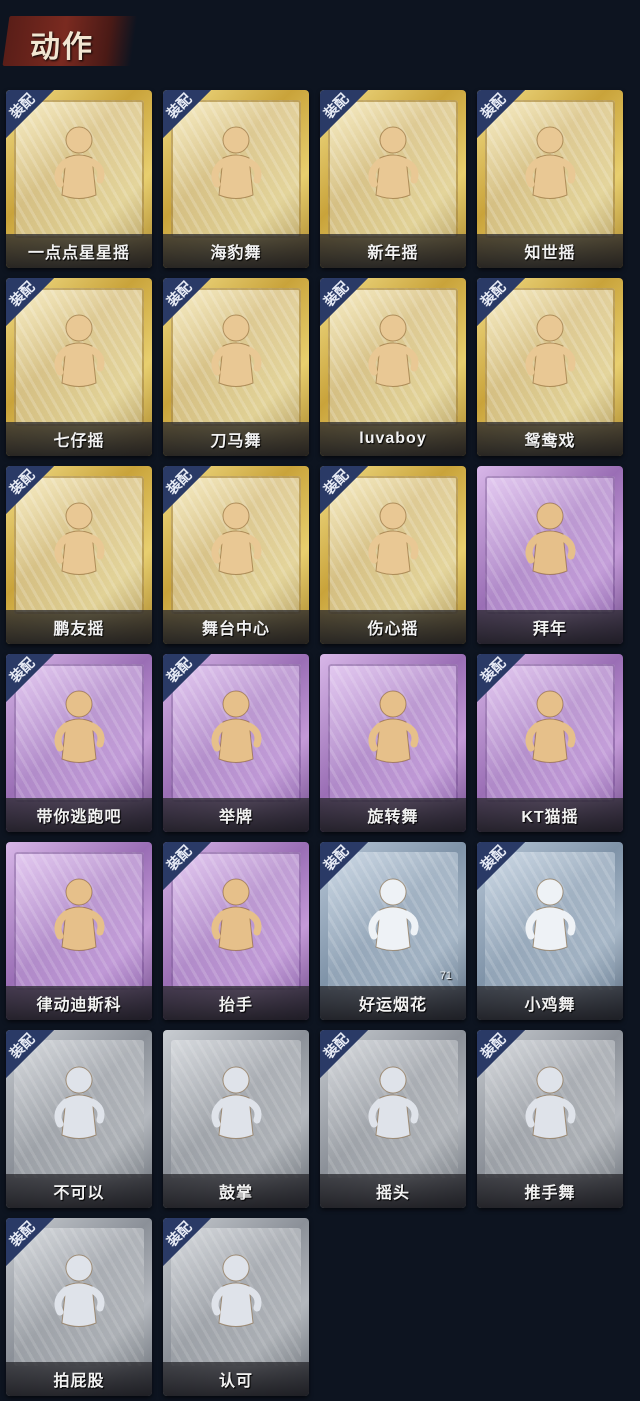 The width and height of the screenshot is (640, 1401). Describe the element at coordinates (62, 47) in the screenshot. I see `page-title: 动作` at that location.